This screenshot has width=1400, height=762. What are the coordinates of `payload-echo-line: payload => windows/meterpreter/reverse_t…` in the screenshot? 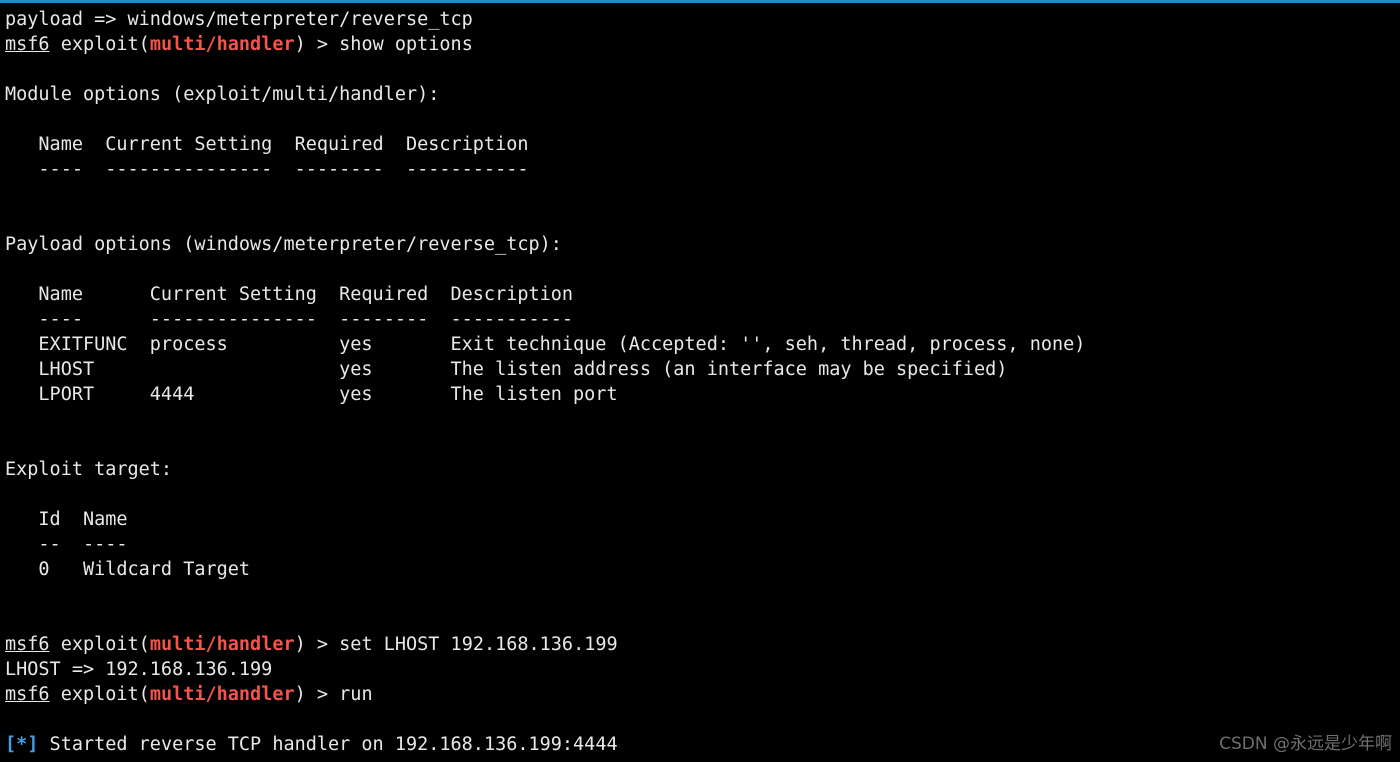 It's located at (702, 19).